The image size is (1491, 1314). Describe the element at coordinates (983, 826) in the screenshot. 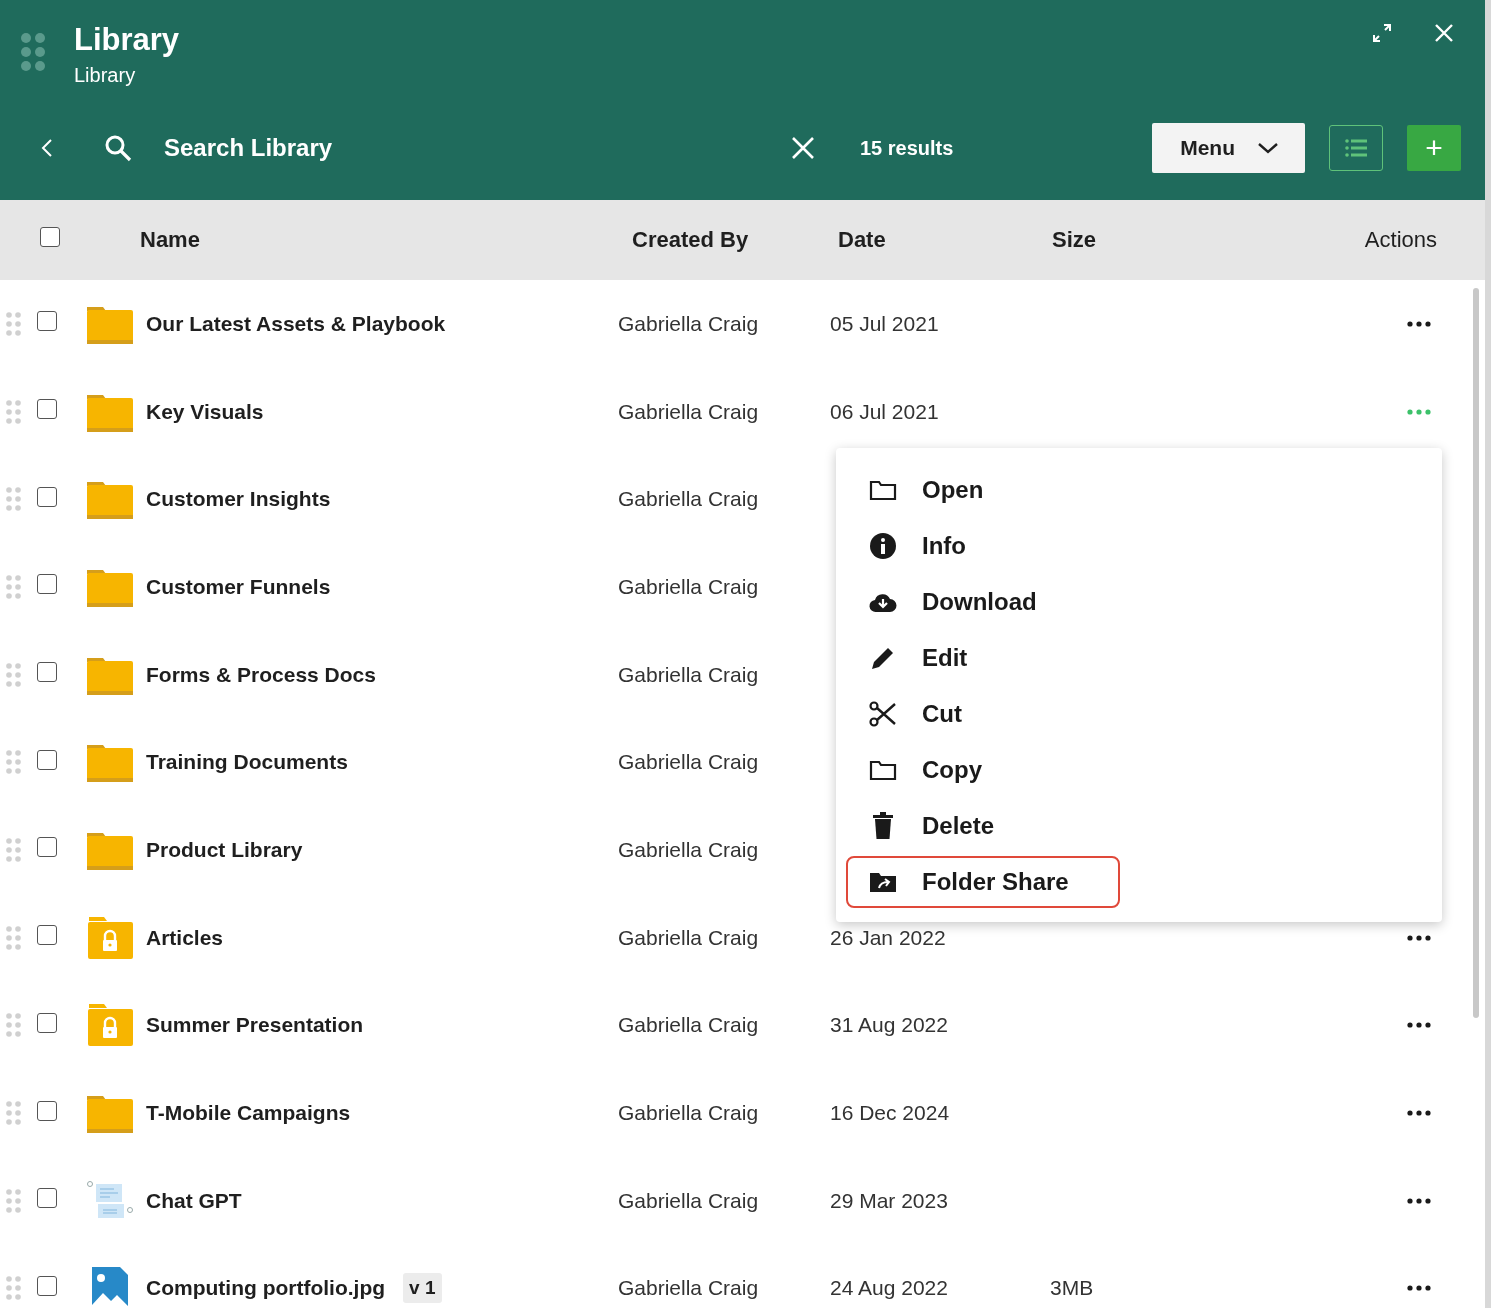

I see `menu-item: Delete` at that location.